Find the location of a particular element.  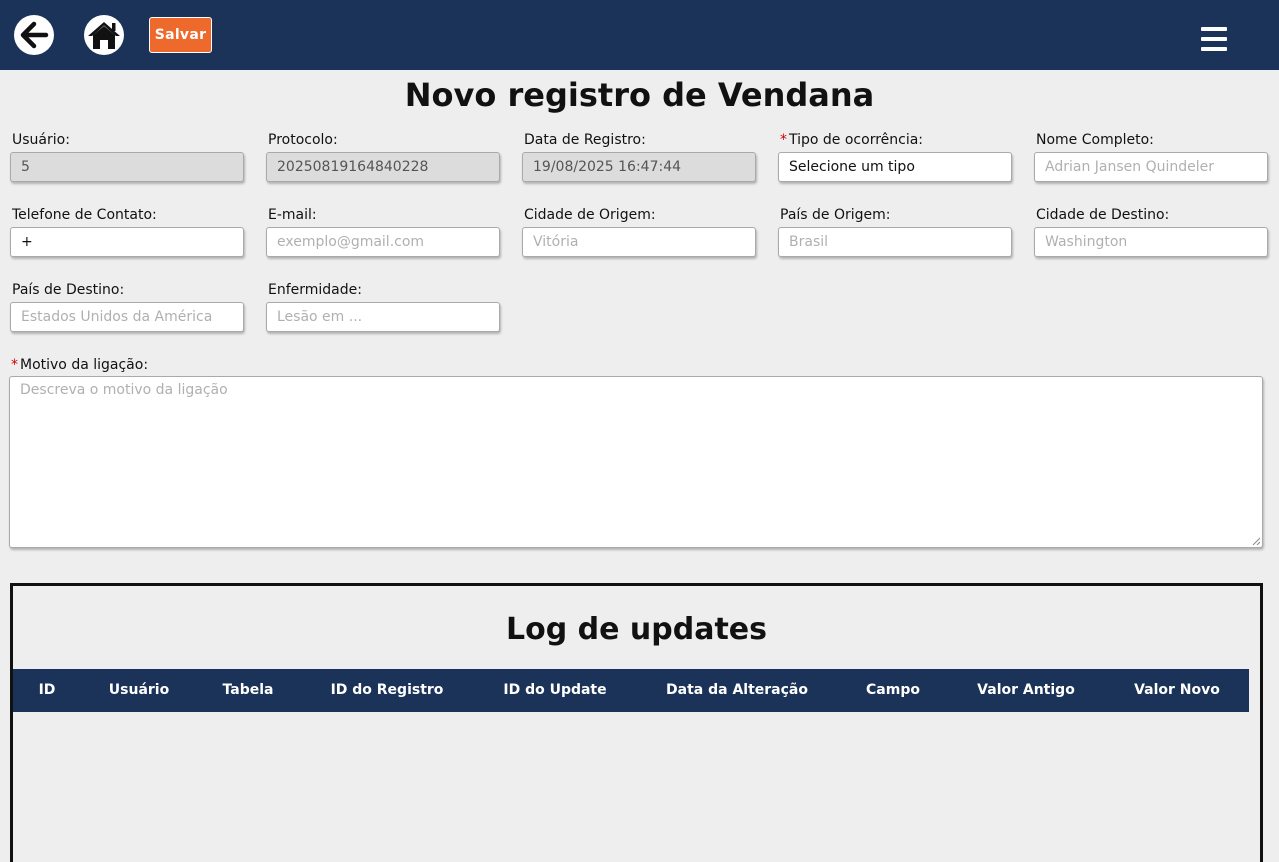

cidade-origem-label: Cidade de Origem: is located at coordinates (590, 215).